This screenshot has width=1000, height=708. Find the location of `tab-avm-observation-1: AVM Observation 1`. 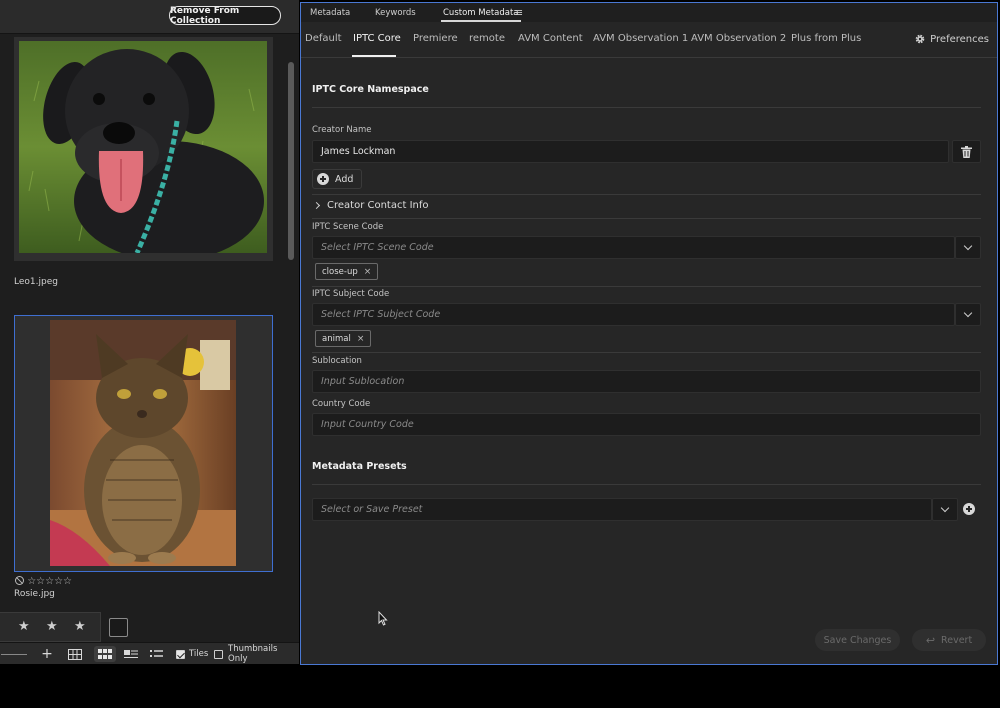

tab-avm-observation-1: AVM Observation 1 is located at coordinates (640, 38).